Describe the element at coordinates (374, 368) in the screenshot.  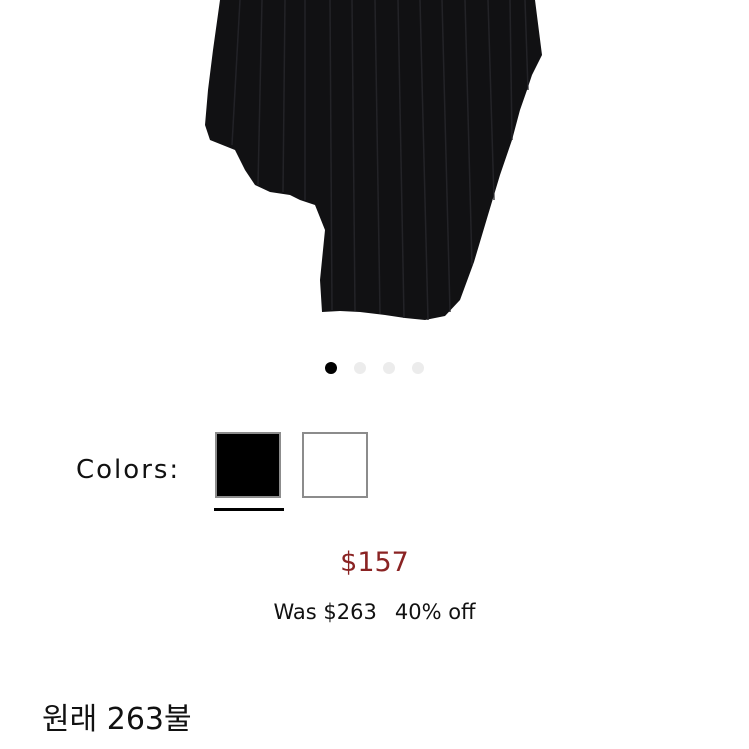
I see `image-carousel-dots` at that location.